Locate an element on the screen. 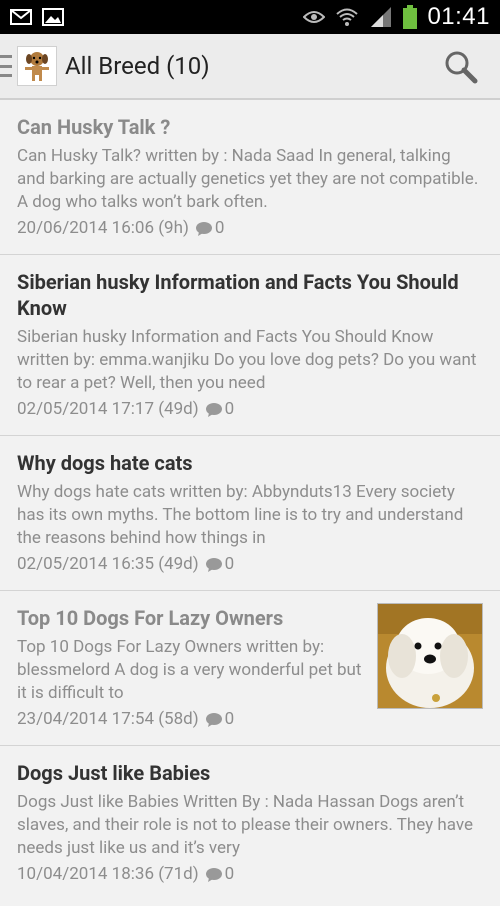 The height and width of the screenshot is (906, 500). article-date: 23/04/2014 17:54 (58d) is located at coordinates (108, 719).